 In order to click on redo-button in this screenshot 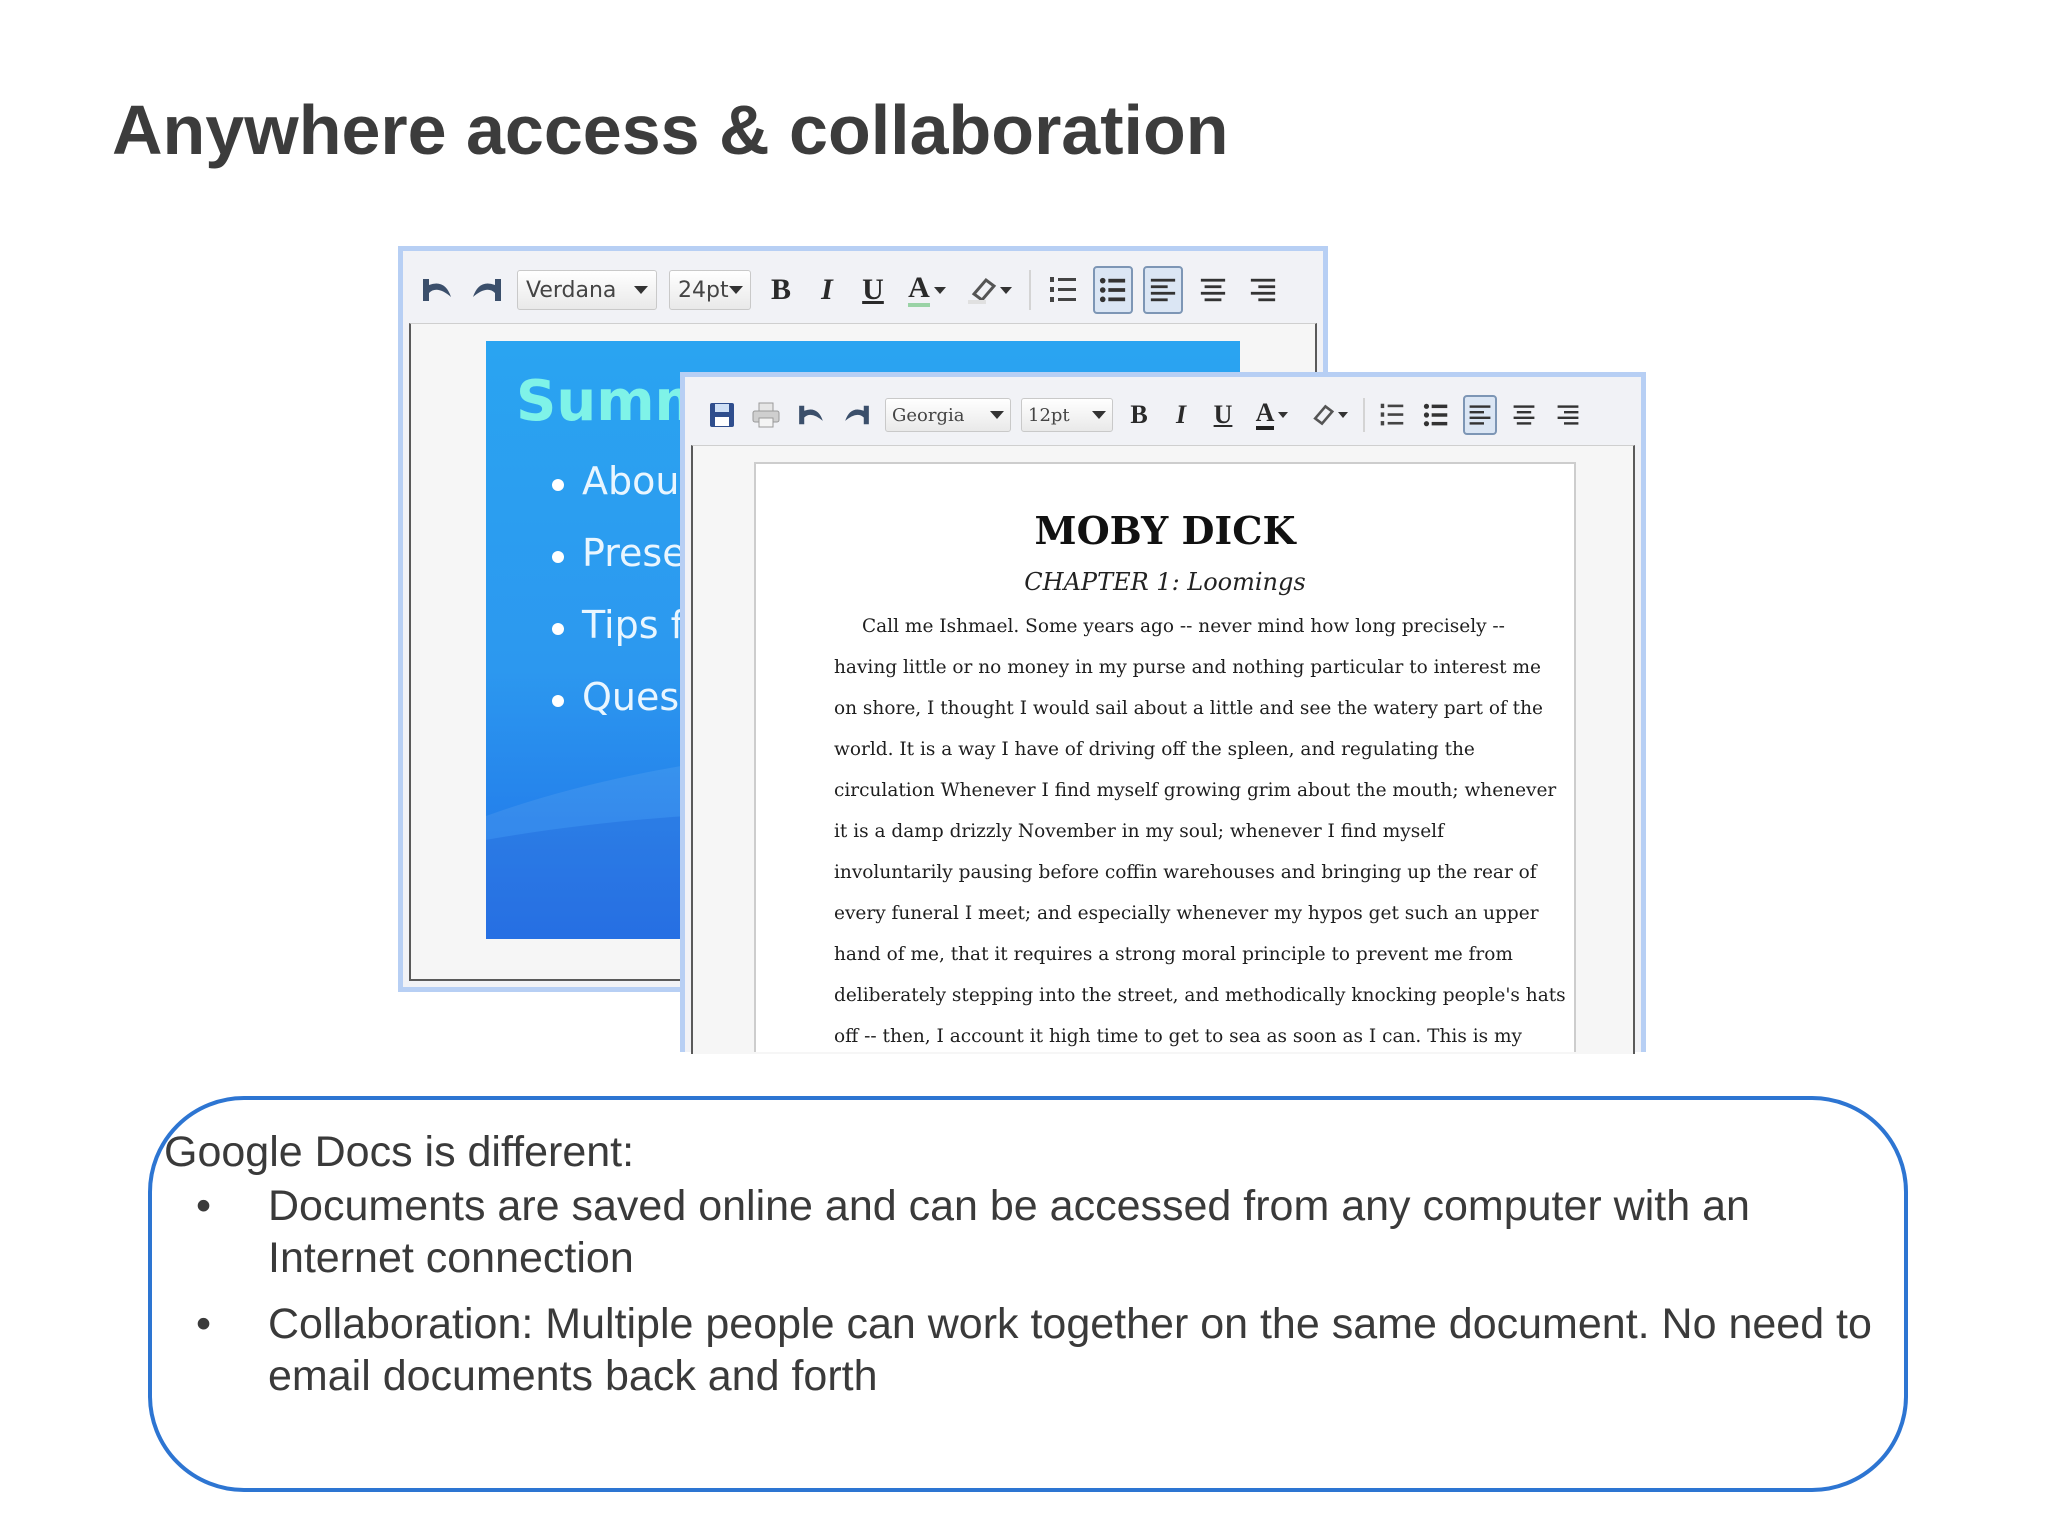, I will do `click(857, 415)`.